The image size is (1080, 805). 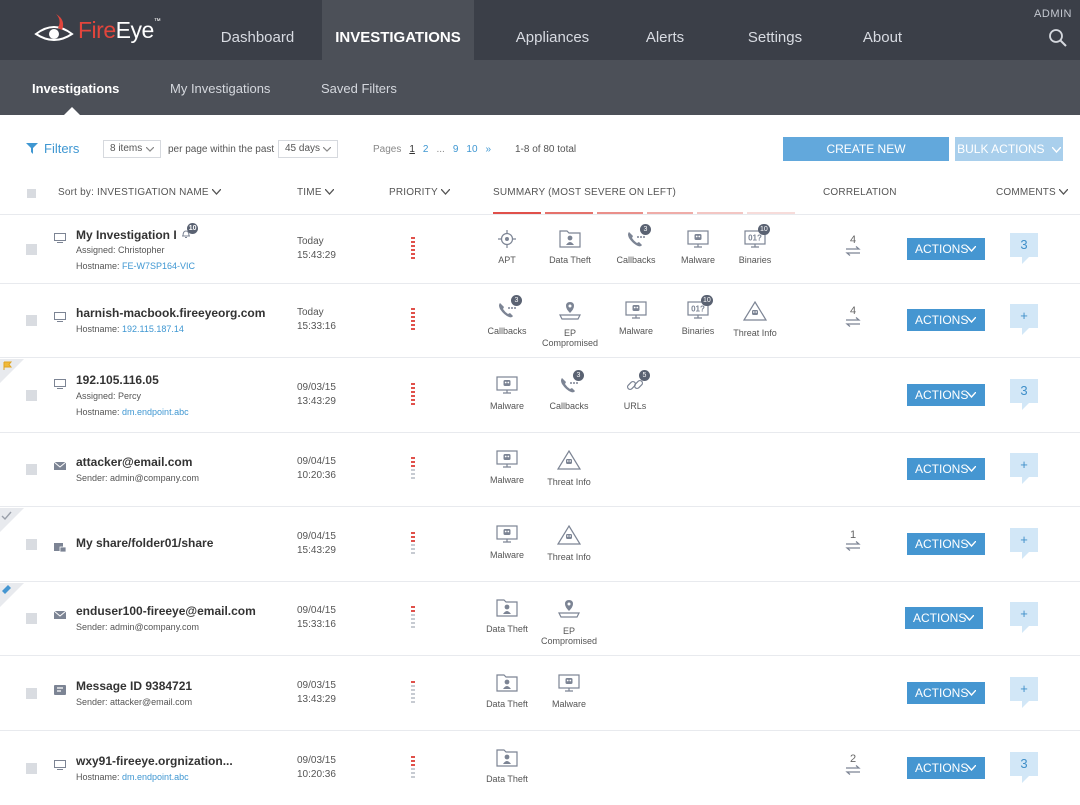 I want to click on investigation-title: harnish-macbook.fireeyeorg.com, so click(x=170, y=313).